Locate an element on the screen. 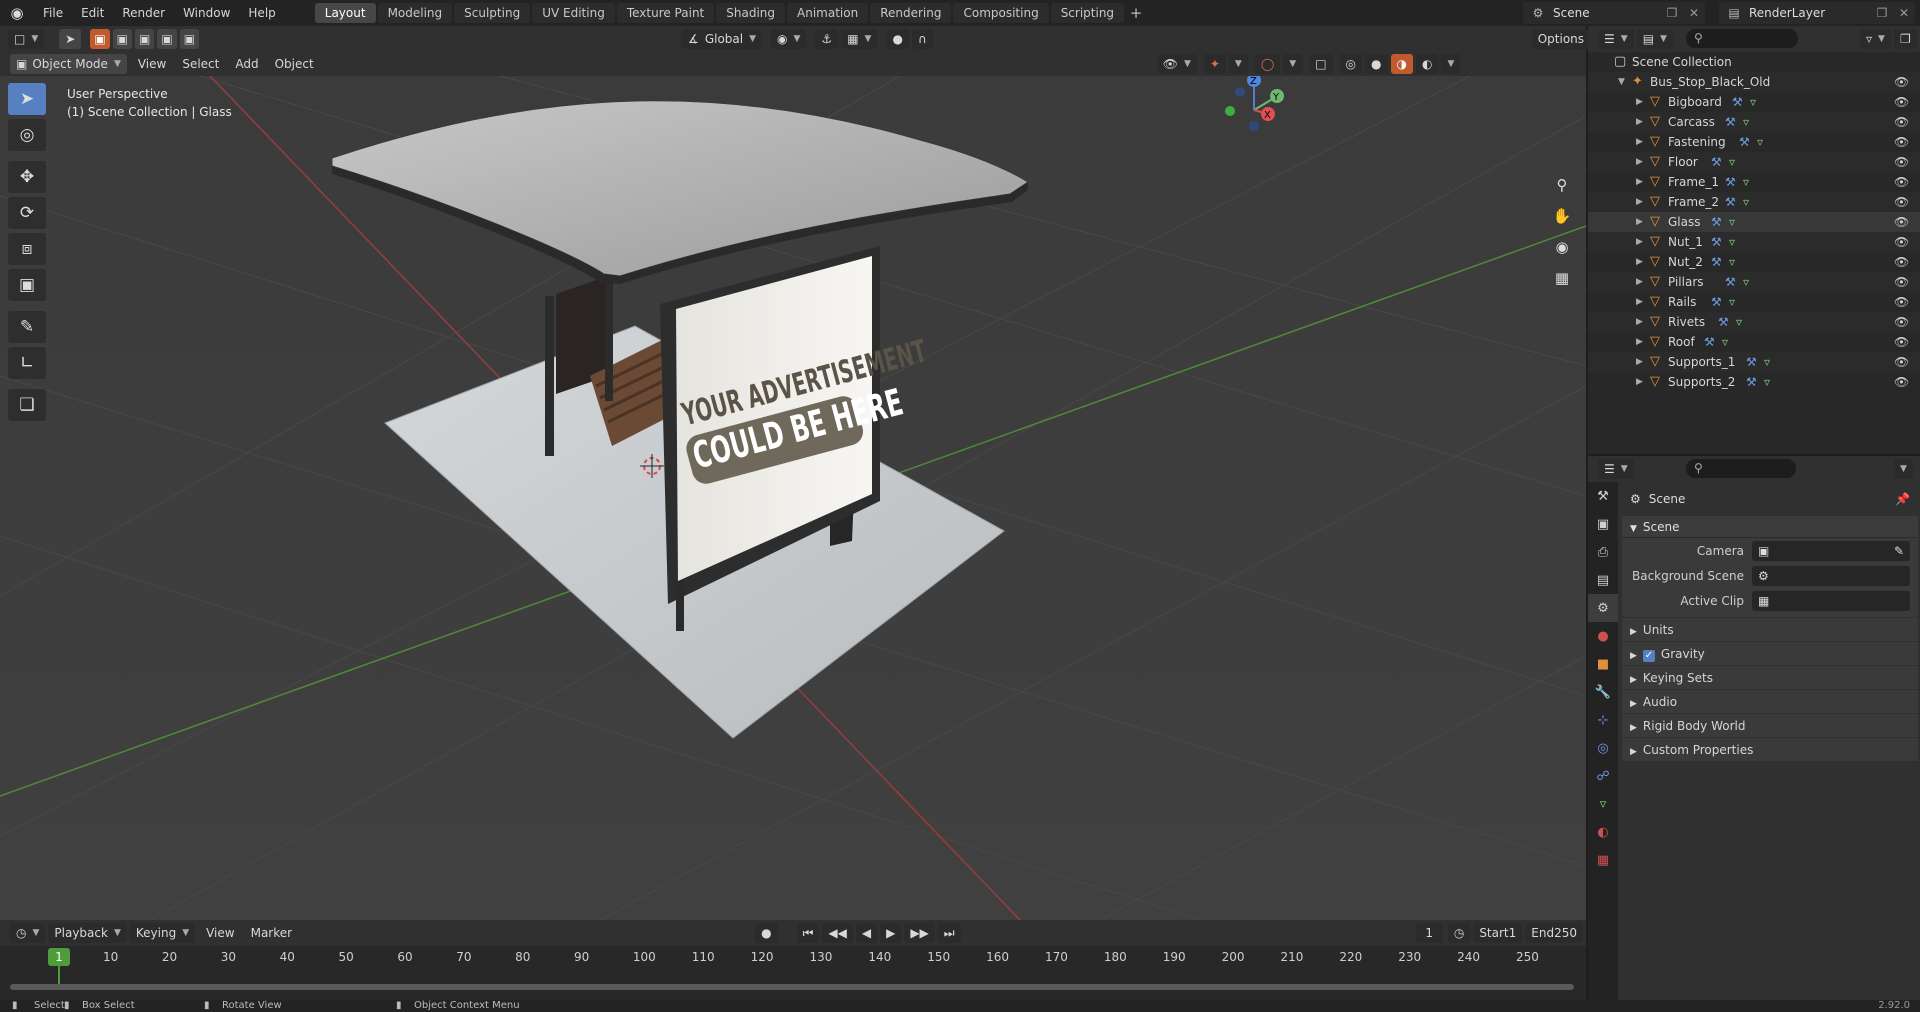 This screenshot has height=1012, width=1920. subpanel-custom-properties: ▶ Custom Properties is located at coordinates (1770, 749).